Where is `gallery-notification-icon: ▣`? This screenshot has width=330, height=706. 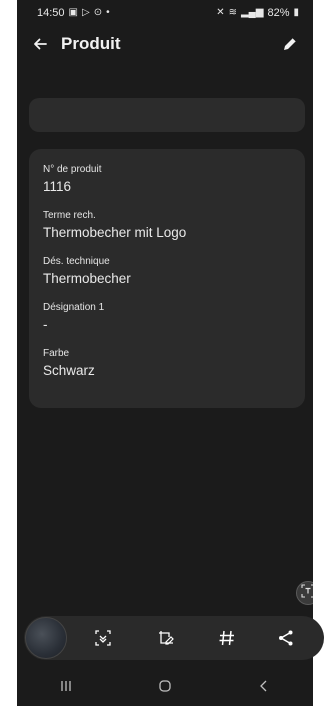
gallery-notification-icon: ▣ is located at coordinates (73, 12).